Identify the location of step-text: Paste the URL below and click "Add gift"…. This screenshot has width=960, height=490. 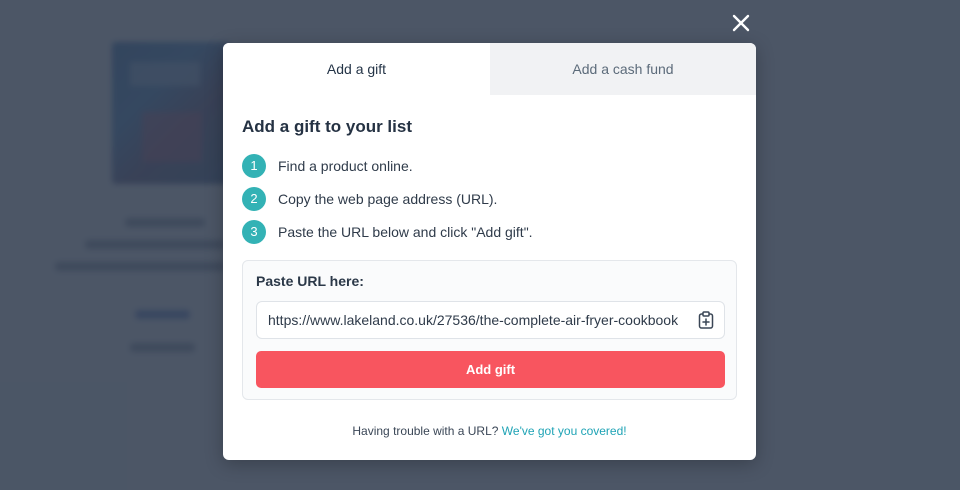
(405, 231).